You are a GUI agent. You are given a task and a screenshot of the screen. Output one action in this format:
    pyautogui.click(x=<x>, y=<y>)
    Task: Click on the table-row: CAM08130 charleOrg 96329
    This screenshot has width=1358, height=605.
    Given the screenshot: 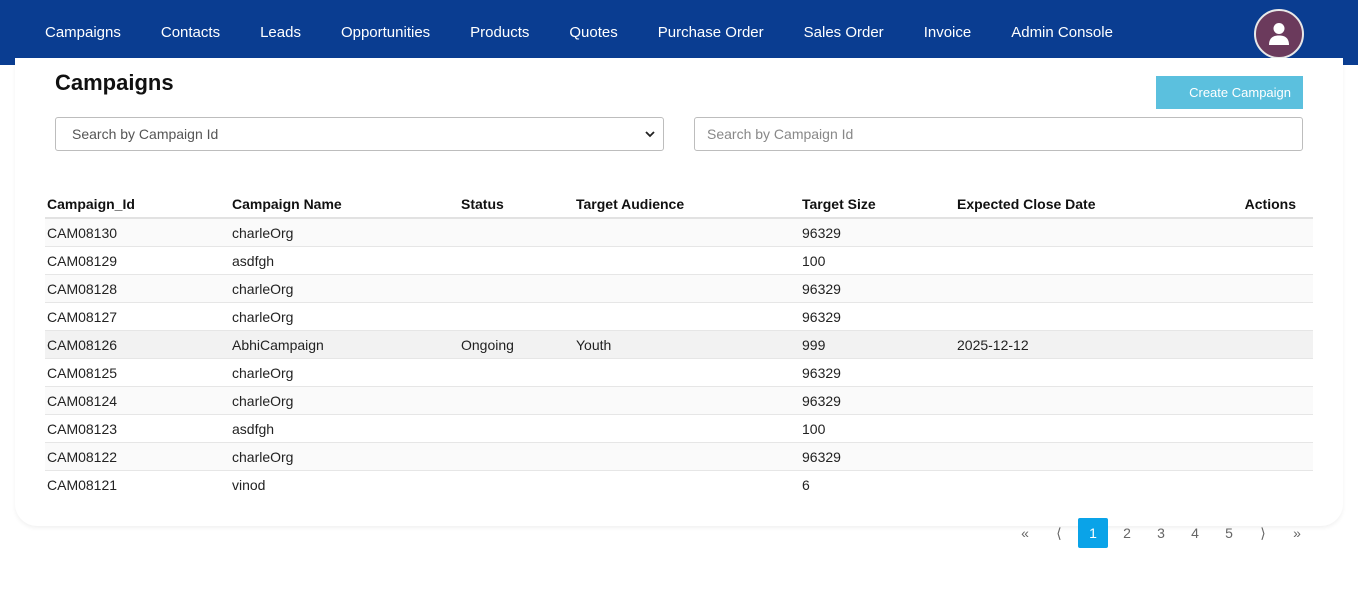 What is the action you would take?
    pyautogui.click(x=679, y=232)
    